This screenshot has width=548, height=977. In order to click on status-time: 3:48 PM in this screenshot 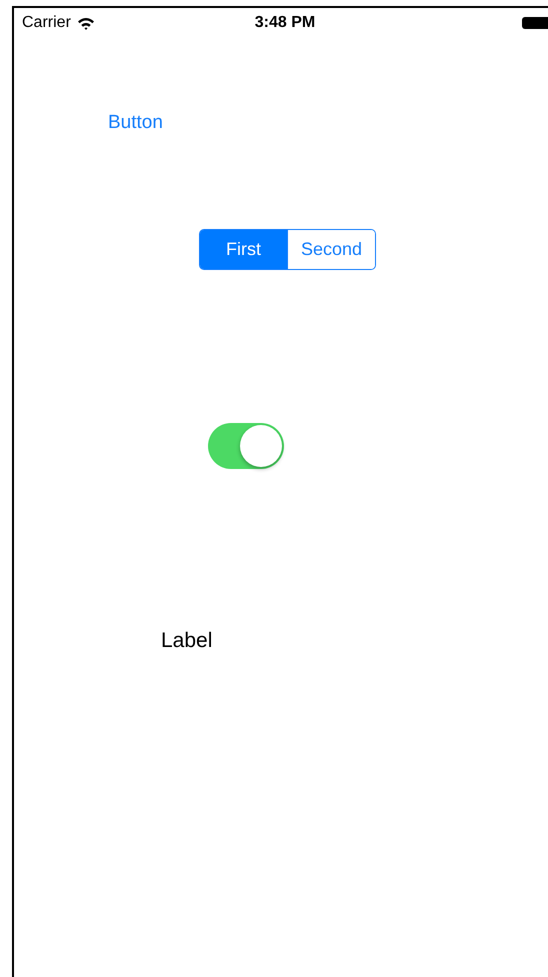, I will do `click(285, 23)`.